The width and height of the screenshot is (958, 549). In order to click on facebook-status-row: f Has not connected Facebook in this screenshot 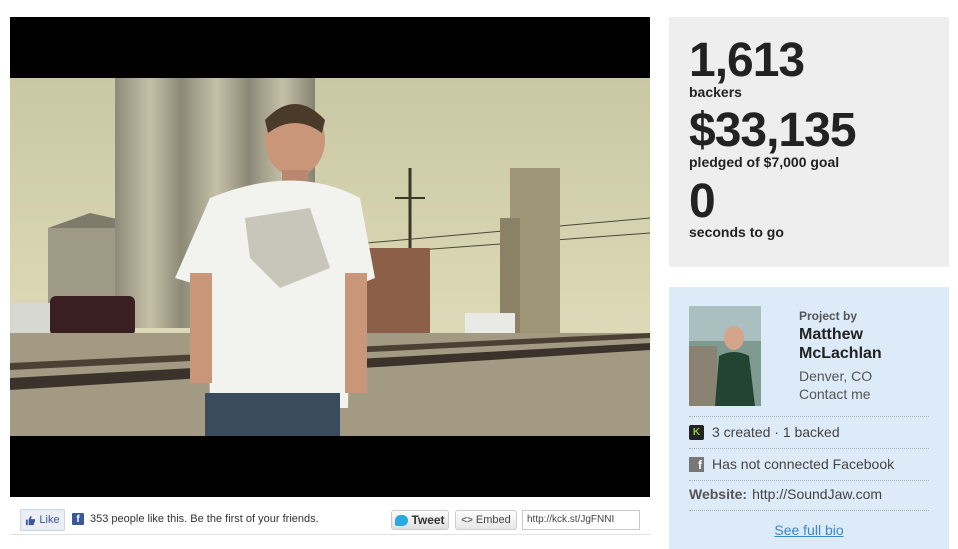, I will do `click(791, 464)`.